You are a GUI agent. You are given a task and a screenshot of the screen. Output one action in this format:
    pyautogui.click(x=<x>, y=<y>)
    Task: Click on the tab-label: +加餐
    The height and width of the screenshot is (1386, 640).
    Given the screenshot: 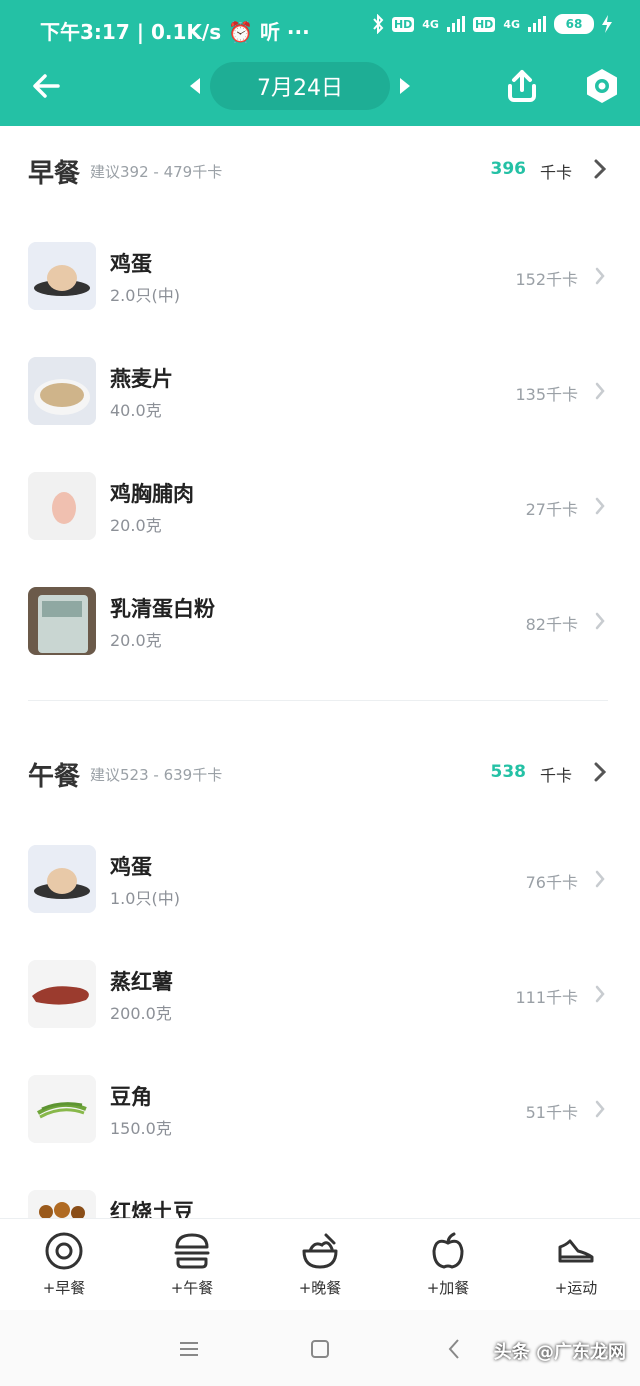 What is the action you would take?
    pyautogui.click(x=448, y=1288)
    